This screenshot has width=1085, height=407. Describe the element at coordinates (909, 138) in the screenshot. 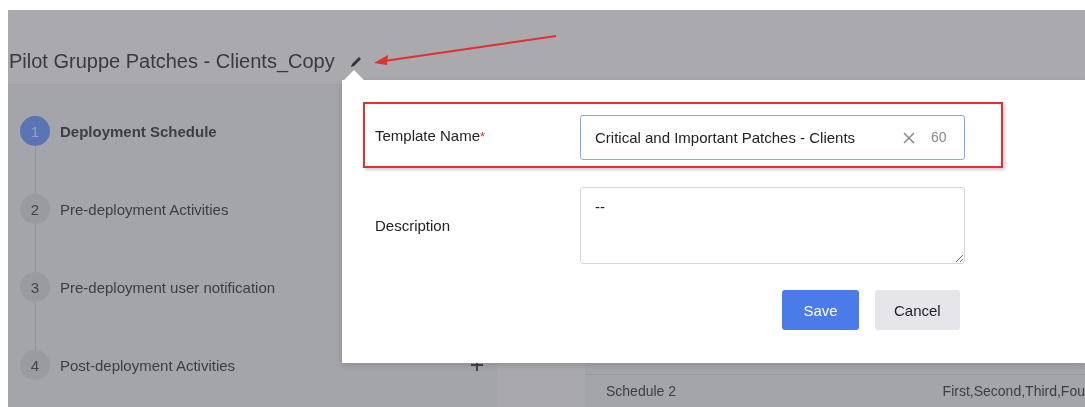

I see `clear-icon` at that location.